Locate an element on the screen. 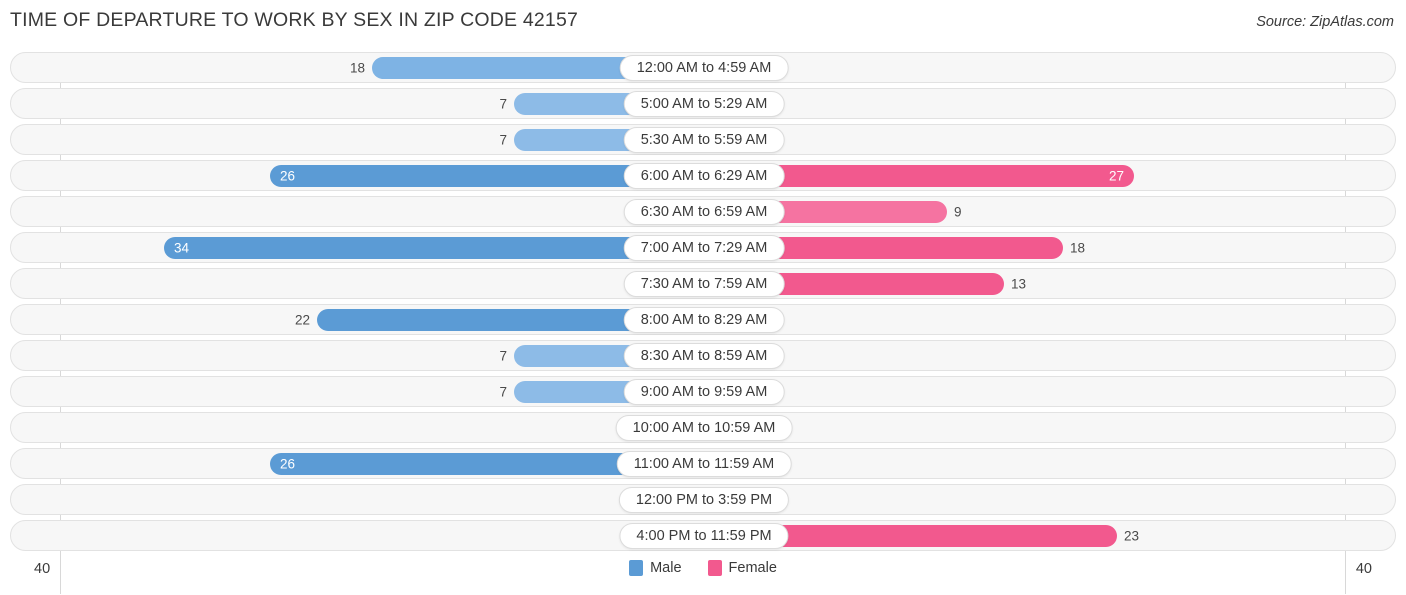 This screenshot has height=595, width=1406. category-label: 6:00 AM to 6:29 AM is located at coordinates (704, 175).